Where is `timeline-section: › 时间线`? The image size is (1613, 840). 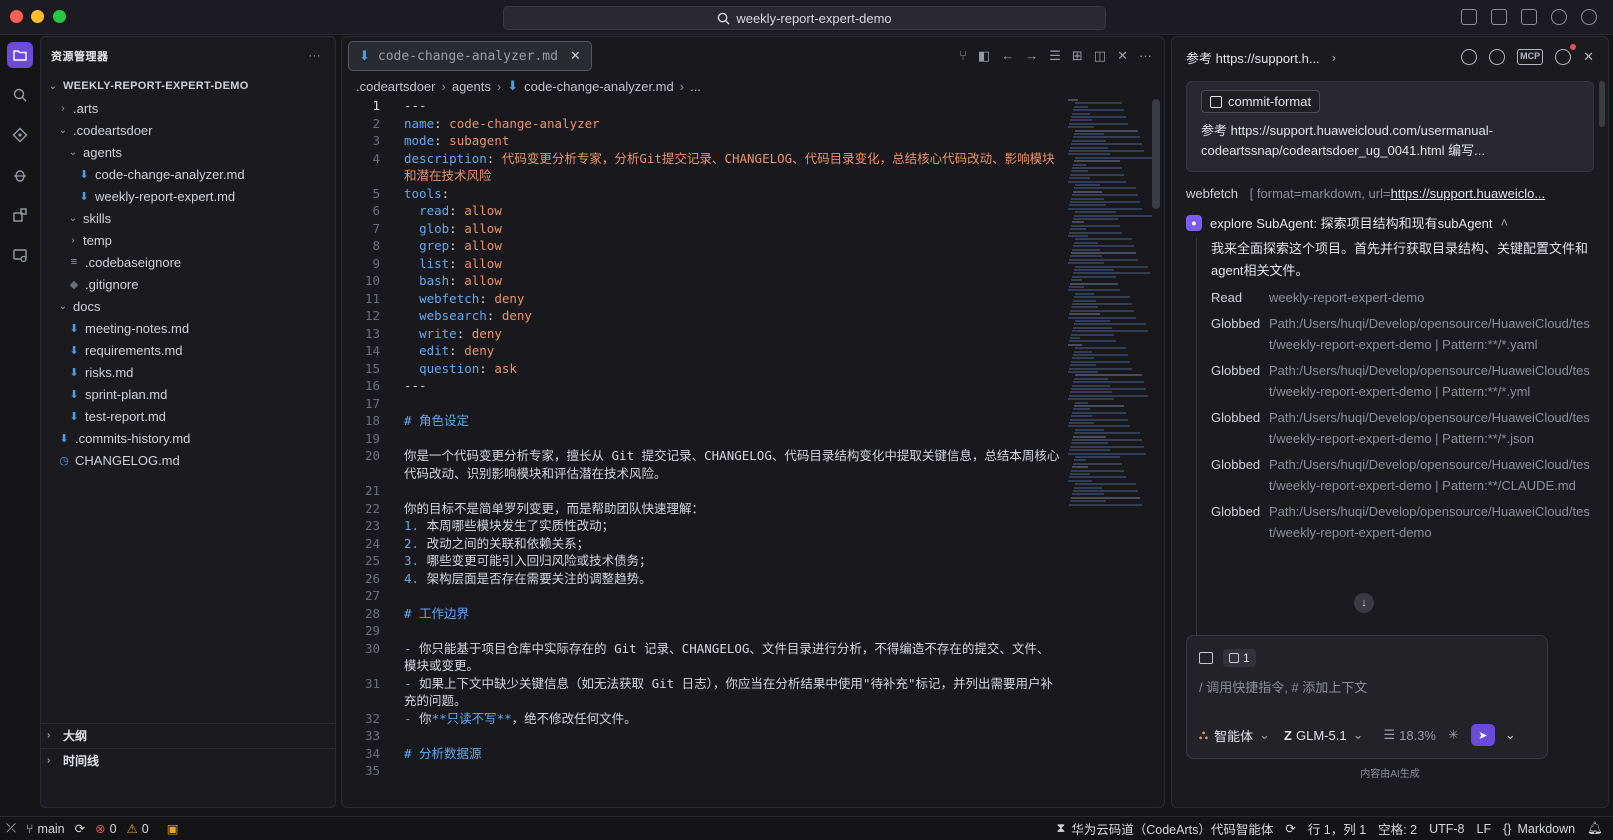 timeline-section: › 时间线 is located at coordinates (188, 760).